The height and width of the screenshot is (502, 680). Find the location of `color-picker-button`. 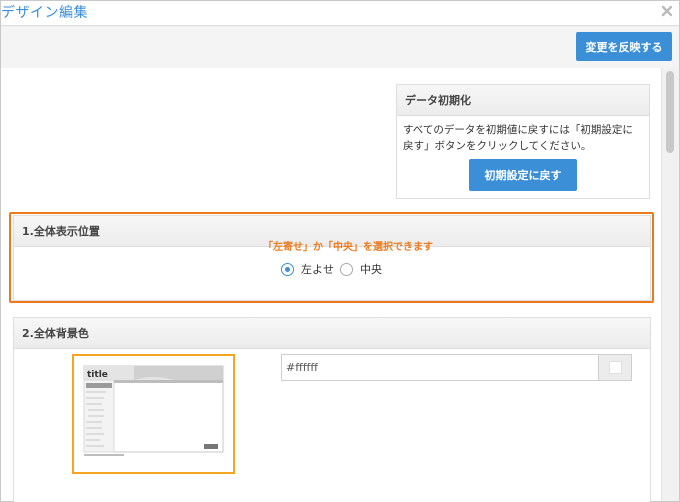

color-picker-button is located at coordinates (615, 367).